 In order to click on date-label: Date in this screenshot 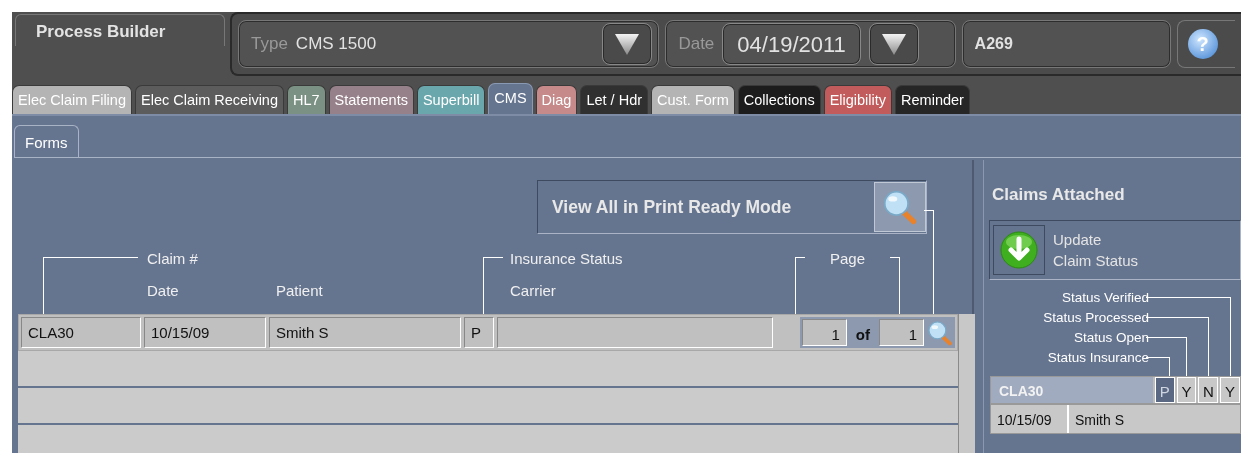, I will do `click(696, 44)`.